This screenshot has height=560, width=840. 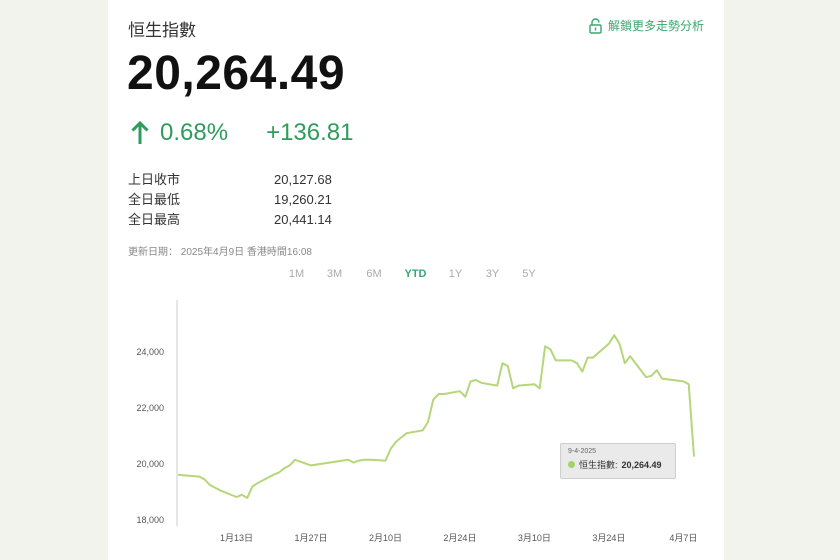 What do you see at coordinates (303, 179) in the screenshot?
I see `stat-value: 20,127.68` at bounding box center [303, 179].